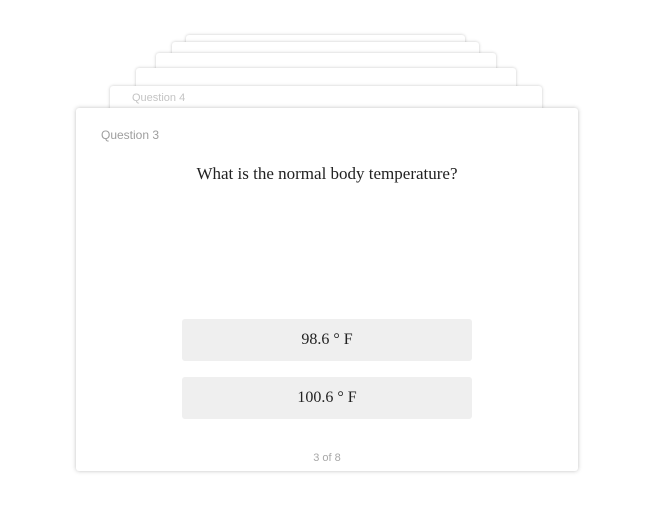 This screenshot has height=518, width=654. What do you see at coordinates (327, 398) in the screenshot?
I see `answer-option-button: 100.6 ° F` at bounding box center [327, 398].